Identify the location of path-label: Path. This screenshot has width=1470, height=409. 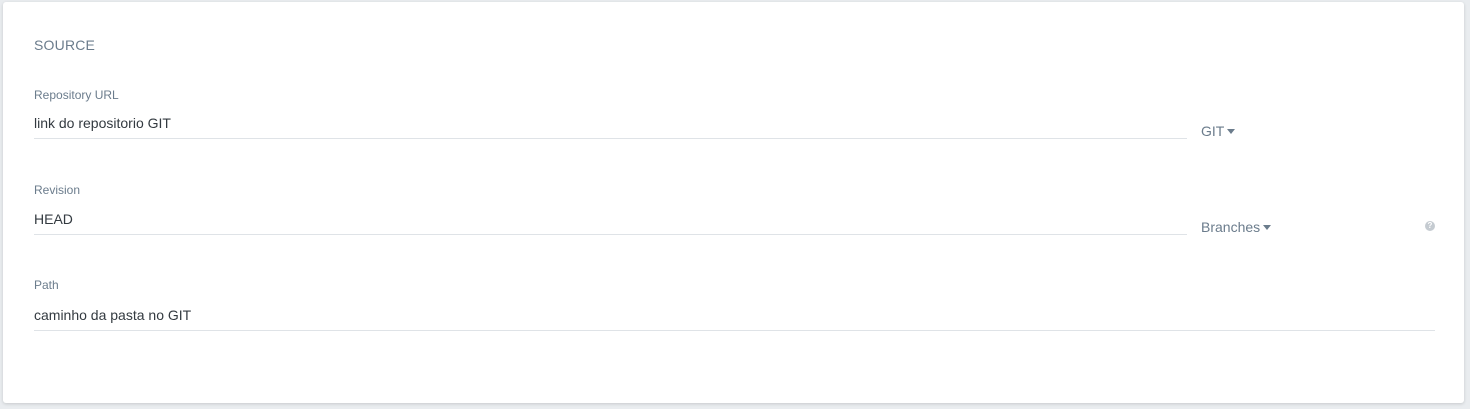
(46, 285).